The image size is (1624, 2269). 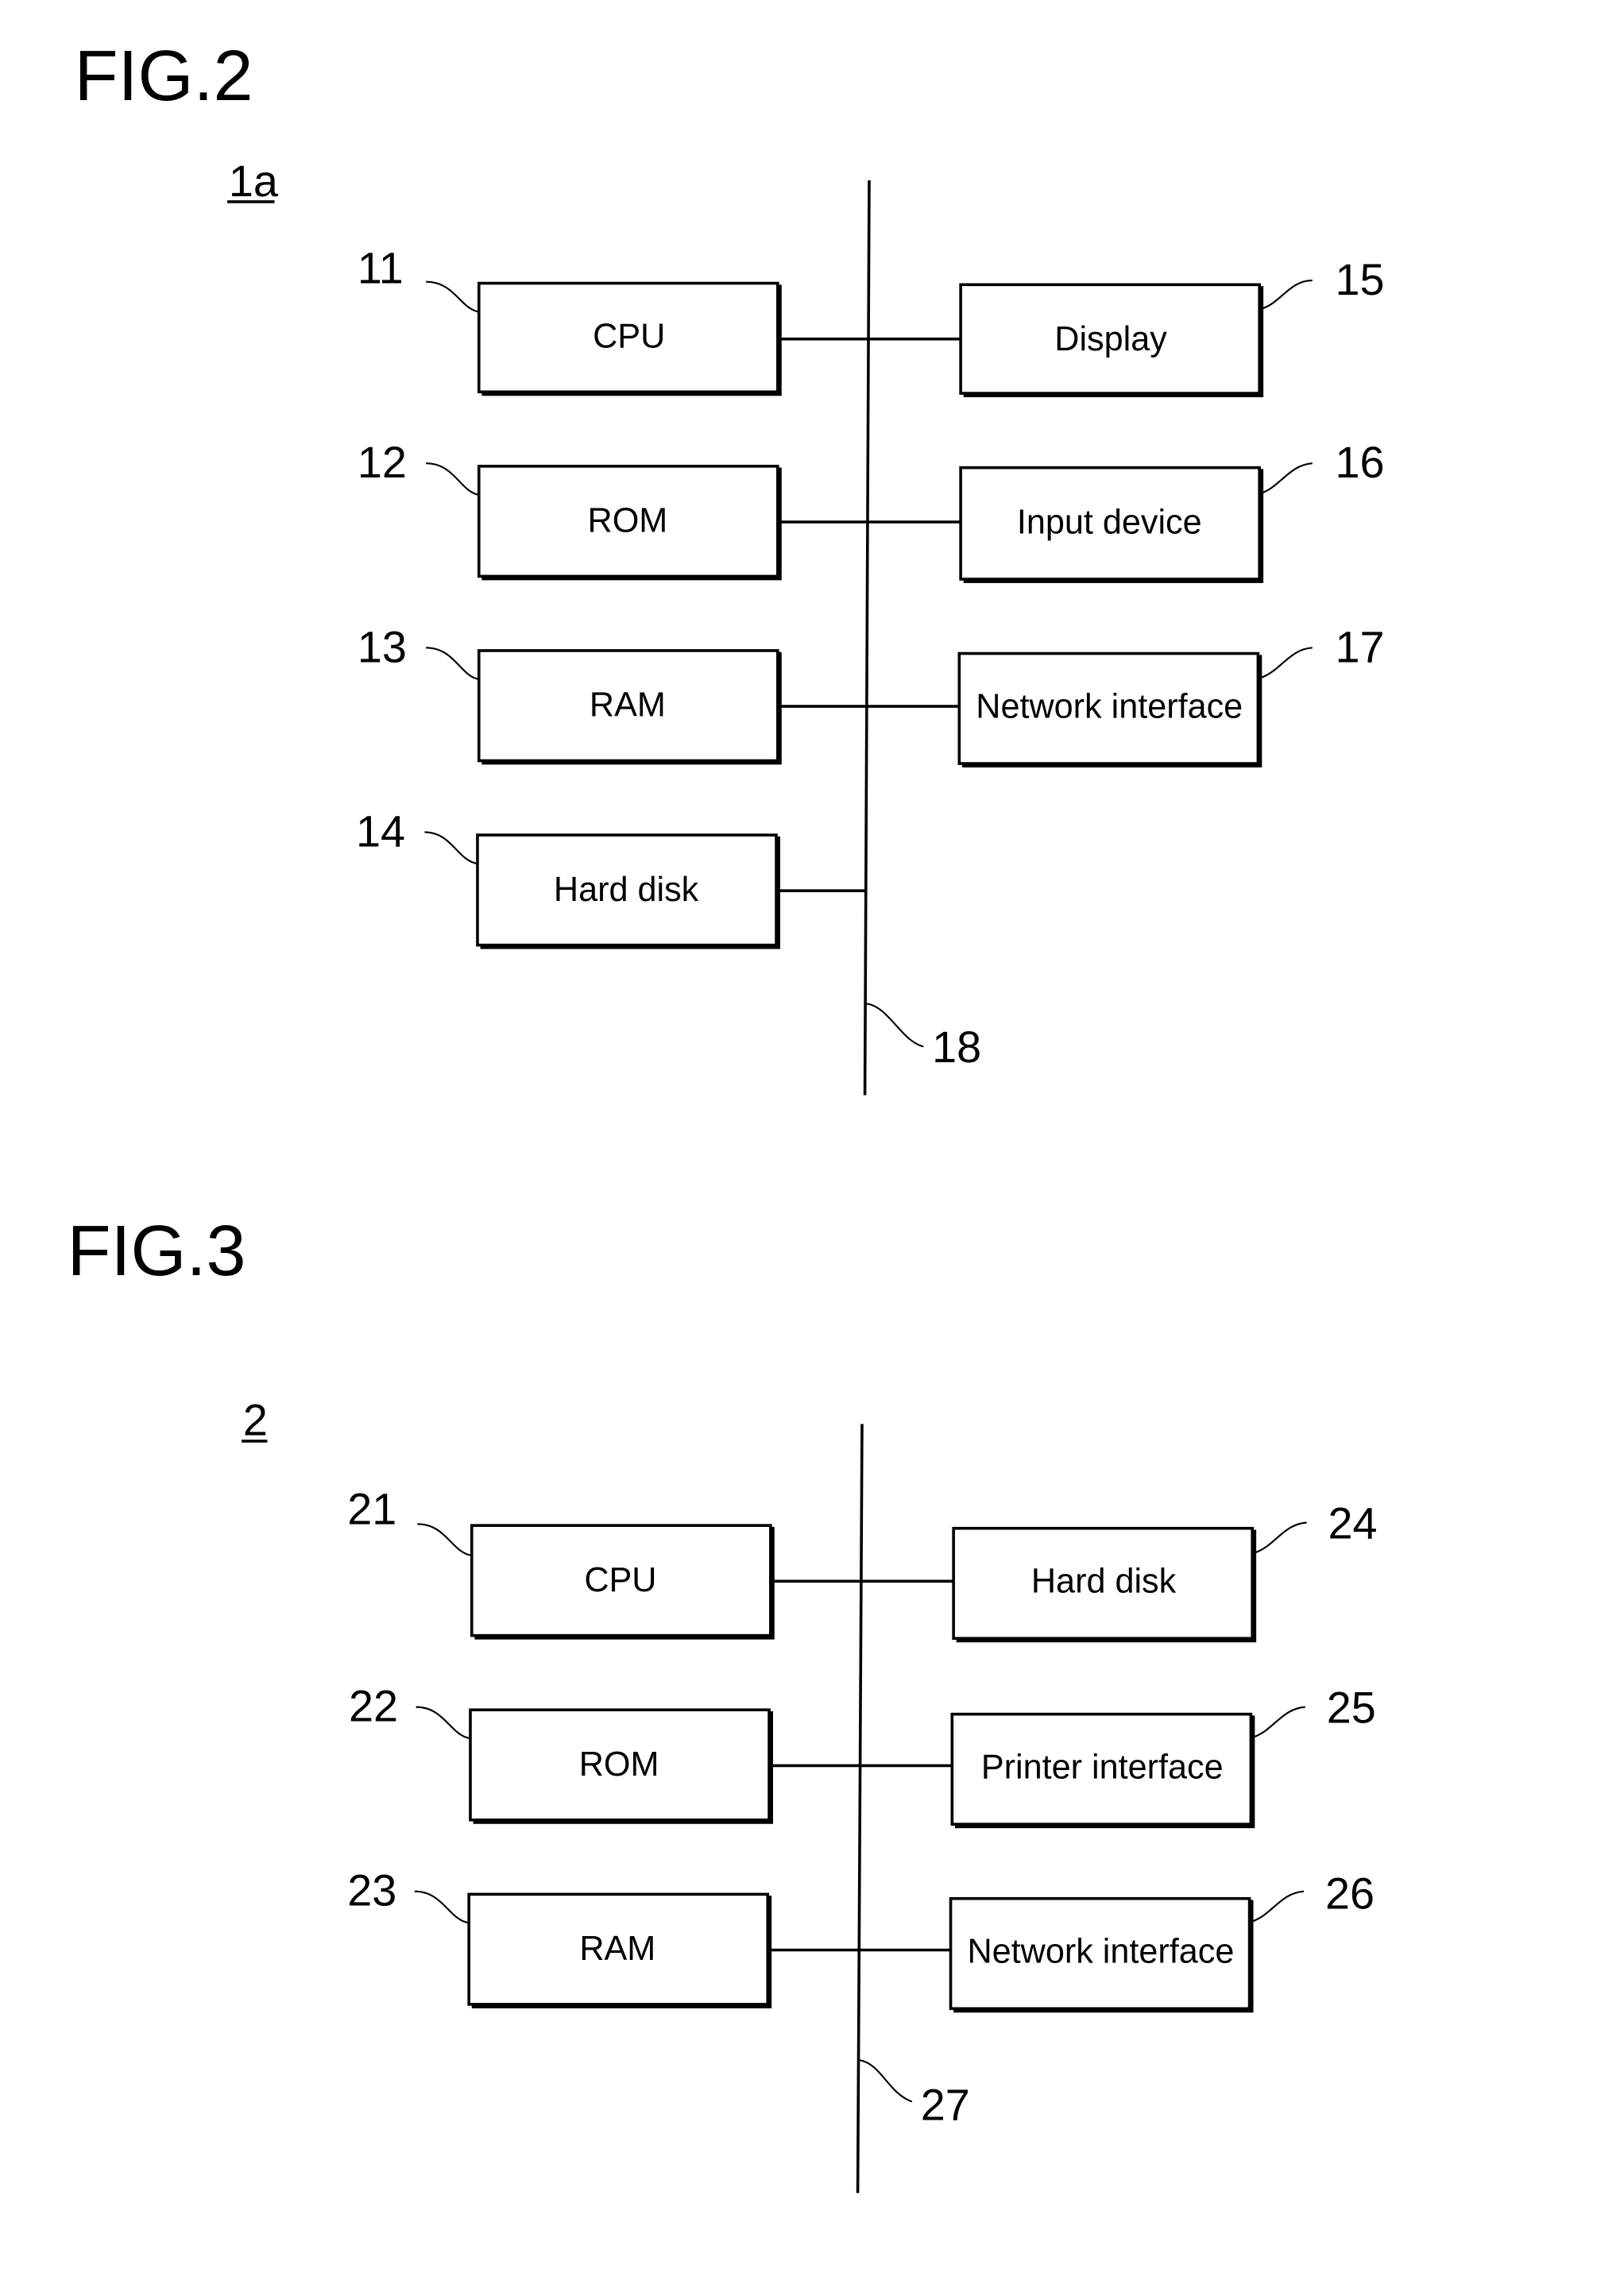 What do you see at coordinates (381, 268) in the screenshot?
I see `ref-11: 11` at bounding box center [381, 268].